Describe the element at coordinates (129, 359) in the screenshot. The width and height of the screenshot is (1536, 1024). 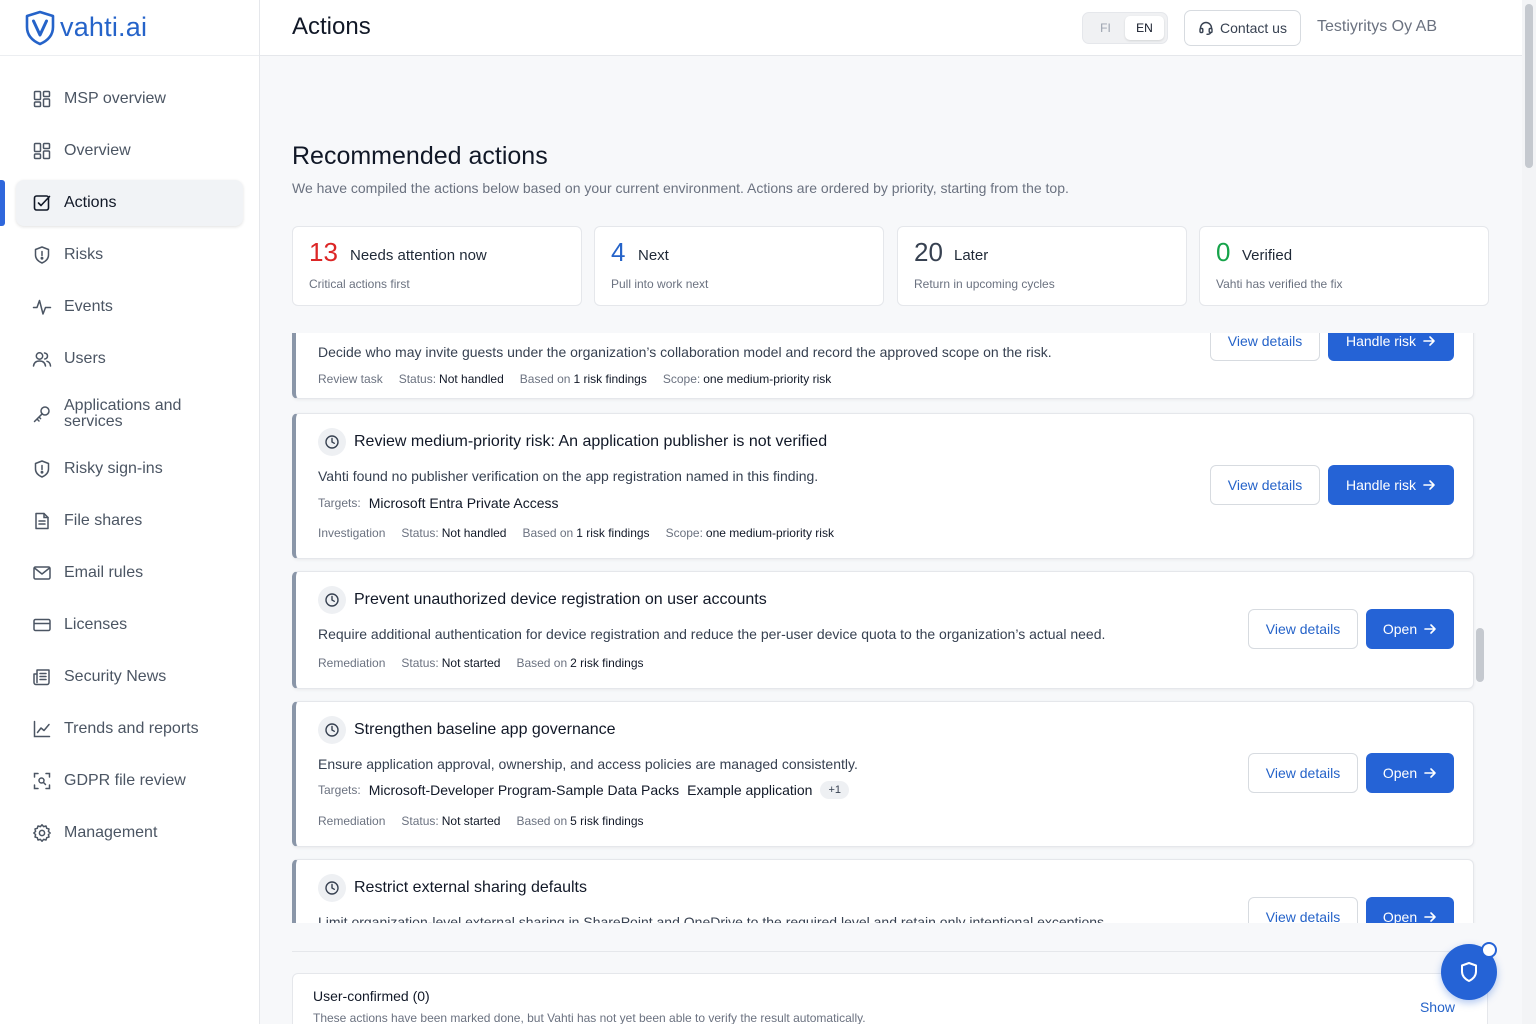
I see `sidebar-item-users: Users` at that location.